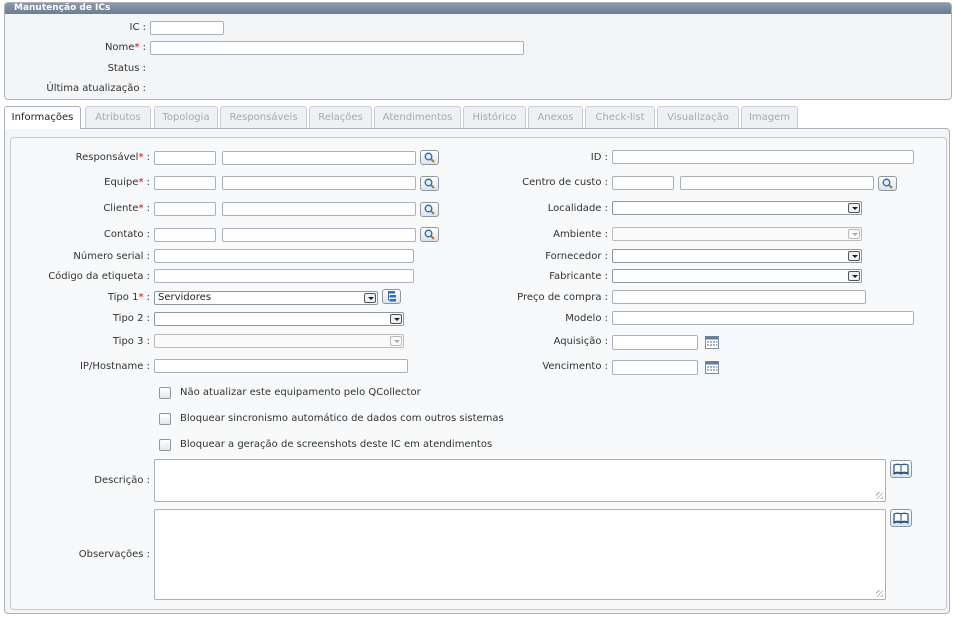 The width and height of the screenshot is (955, 620). What do you see at coordinates (114, 554) in the screenshot?
I see `observacoes-label: Observações :` at bounding box center [114, 554].